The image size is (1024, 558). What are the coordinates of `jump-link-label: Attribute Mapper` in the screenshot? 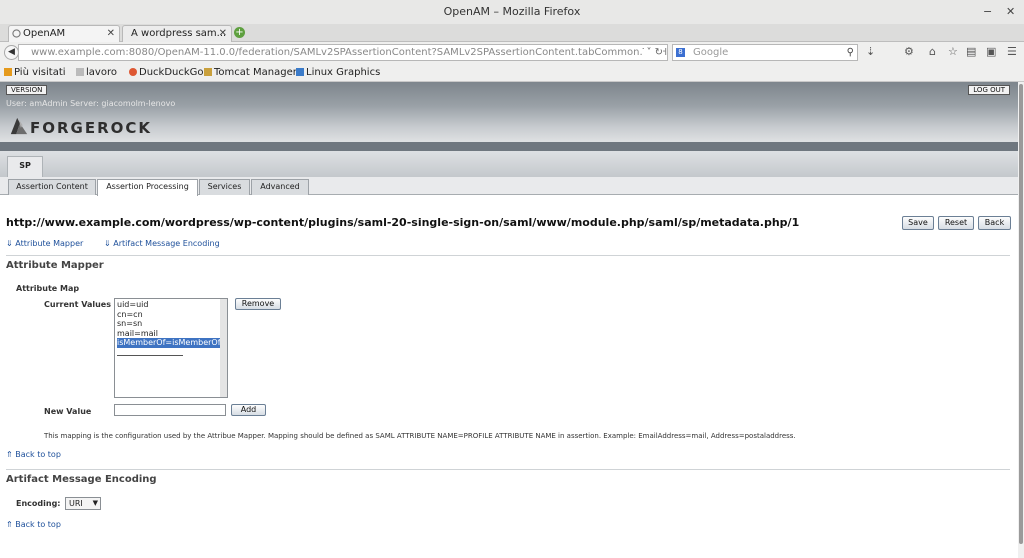 It's located at (49, 243).